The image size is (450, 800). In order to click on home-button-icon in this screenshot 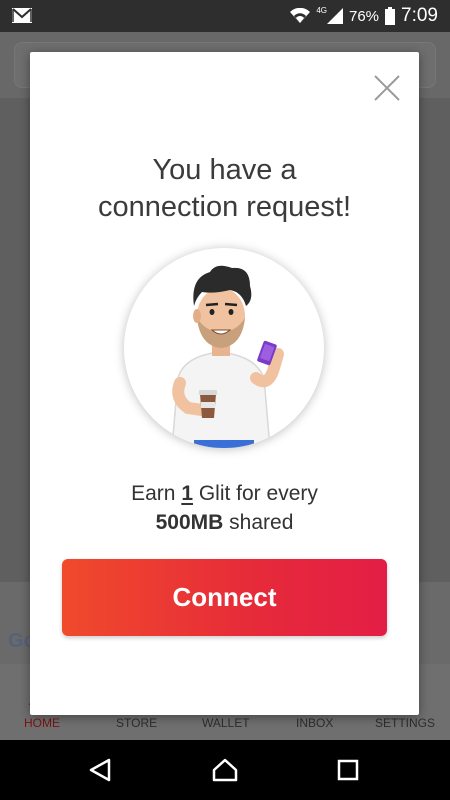, I will do `click(225, 770)`.